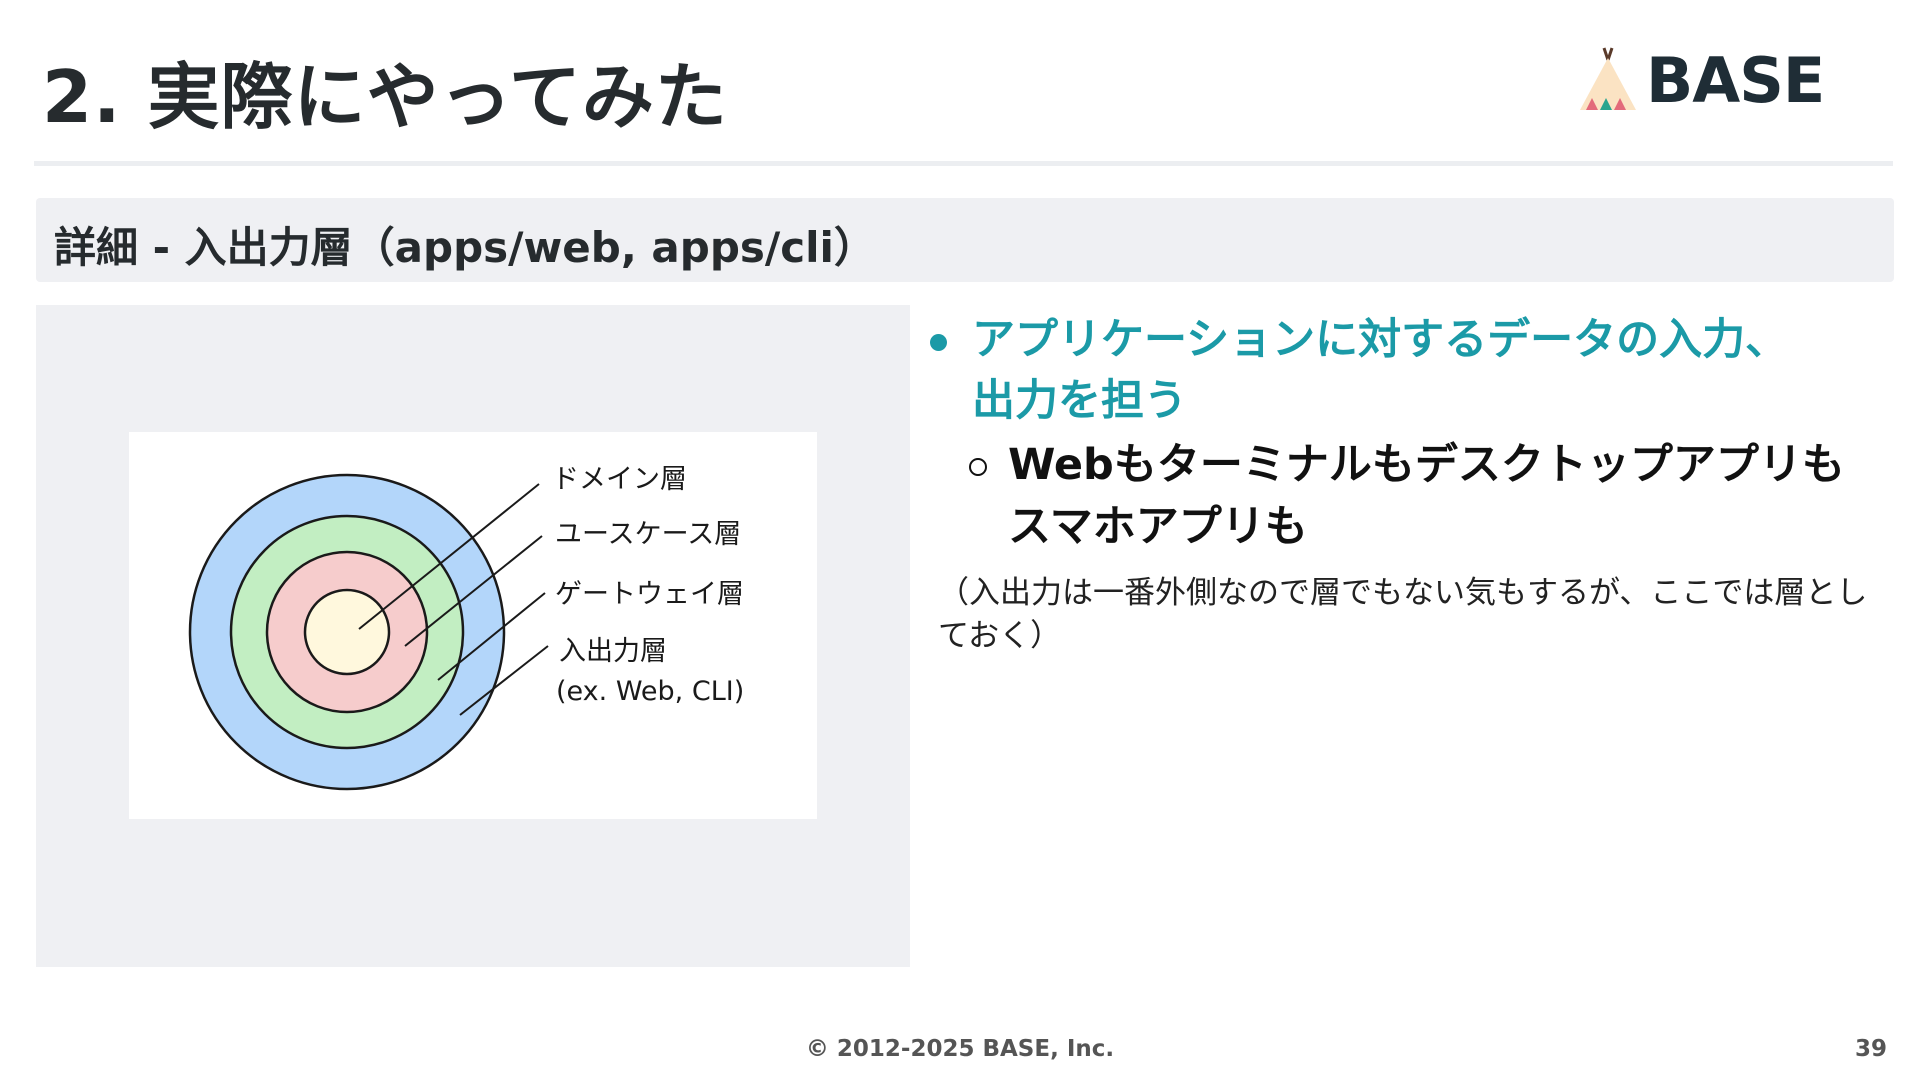 The width and height of the screenshot is (1920, 1080). I want to click on bullet-circle-icon, so click(978, 467).